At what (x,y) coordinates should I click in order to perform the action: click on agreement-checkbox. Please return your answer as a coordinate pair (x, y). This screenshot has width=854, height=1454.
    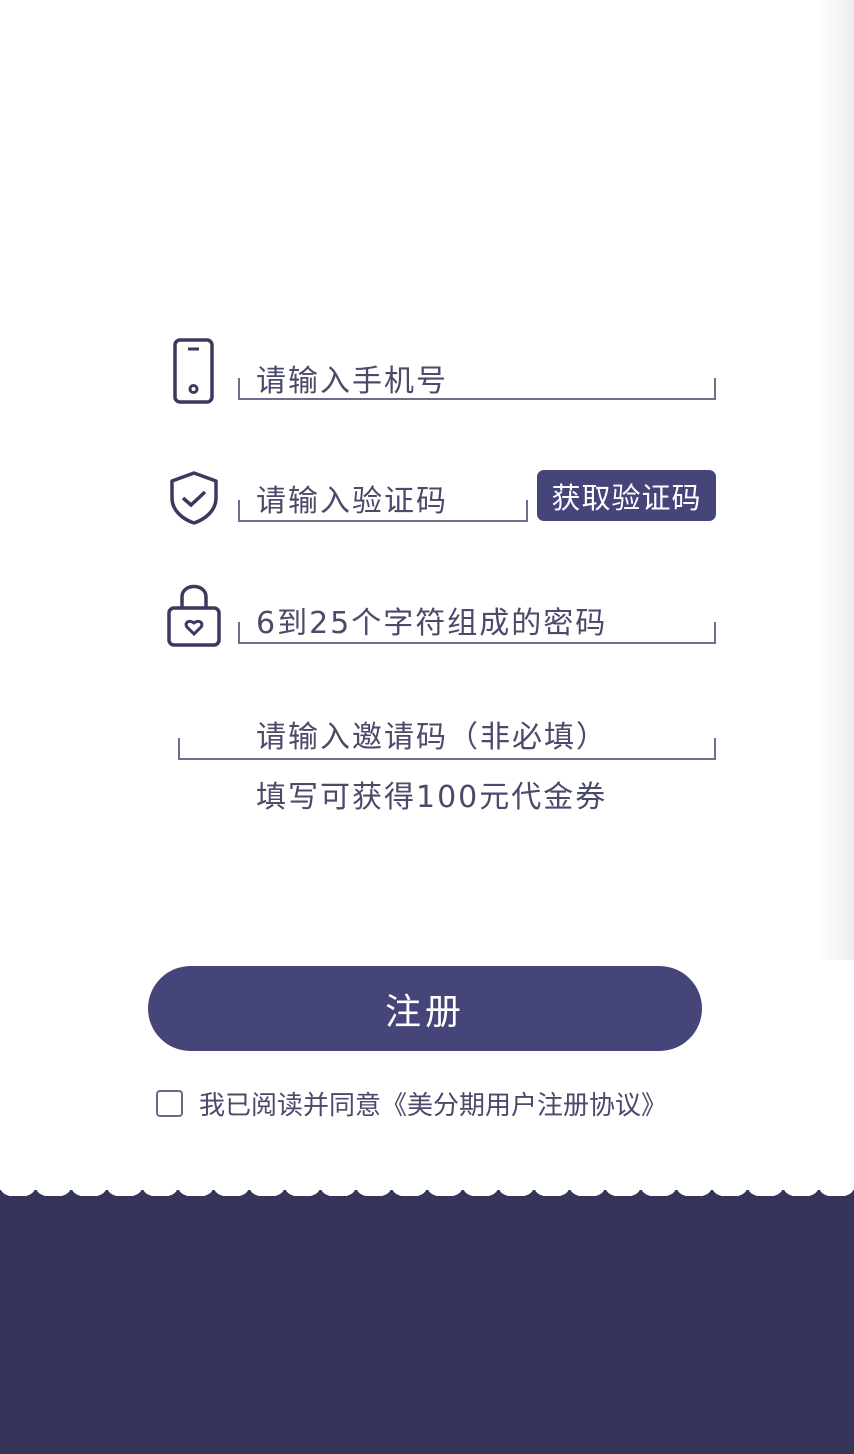
    Looking at the image, I should click on (169, 1103).